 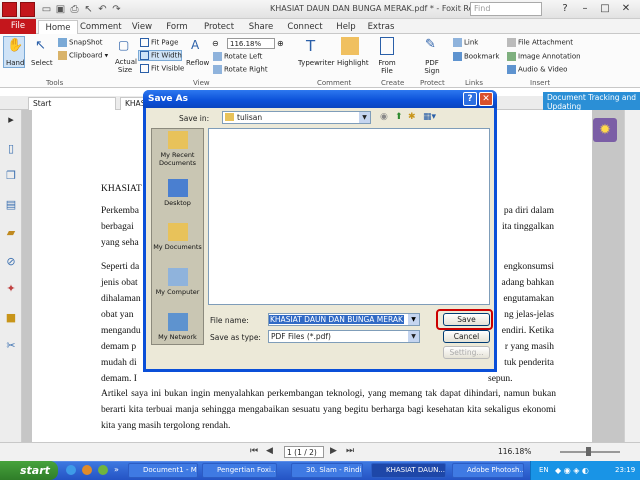 I want to click on search-input: Find, so click(x=506, y=9).